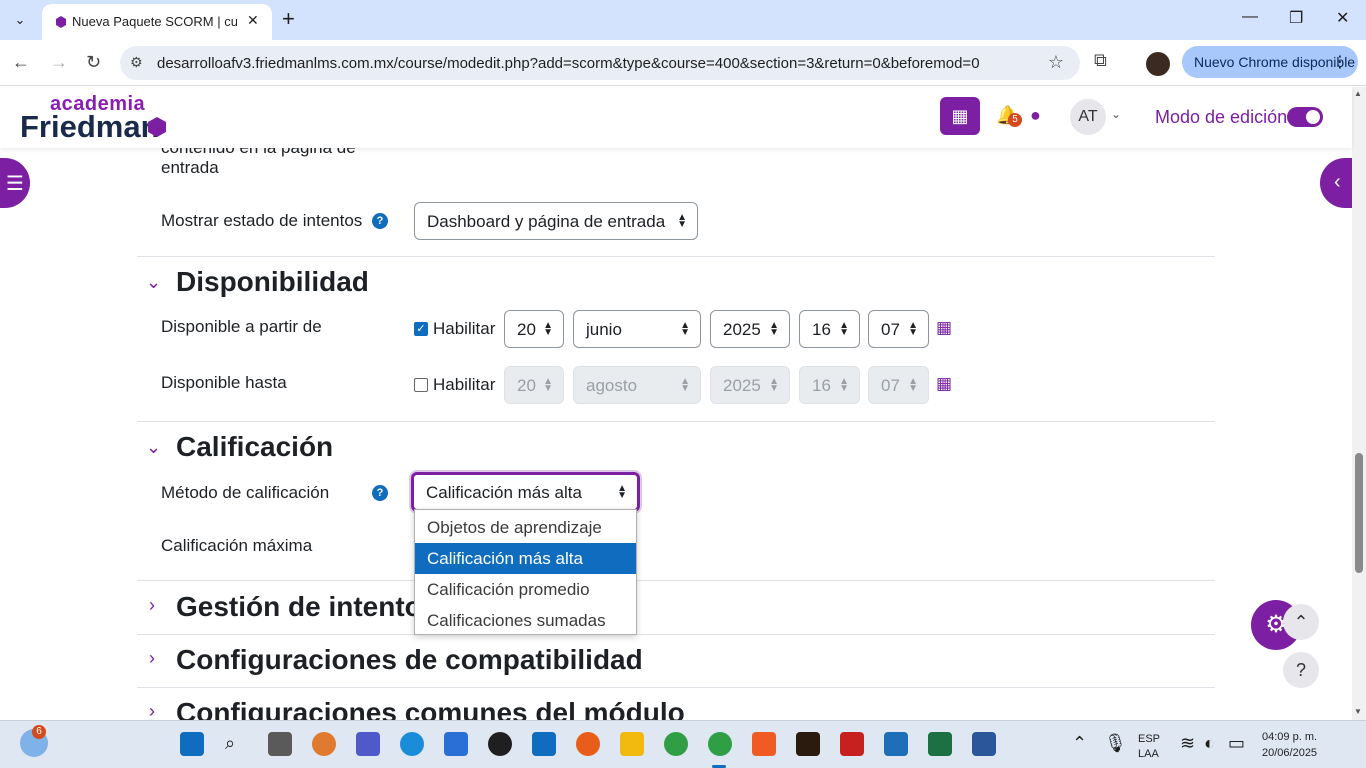  I want to click on copilot-icon, so click(324, 744).